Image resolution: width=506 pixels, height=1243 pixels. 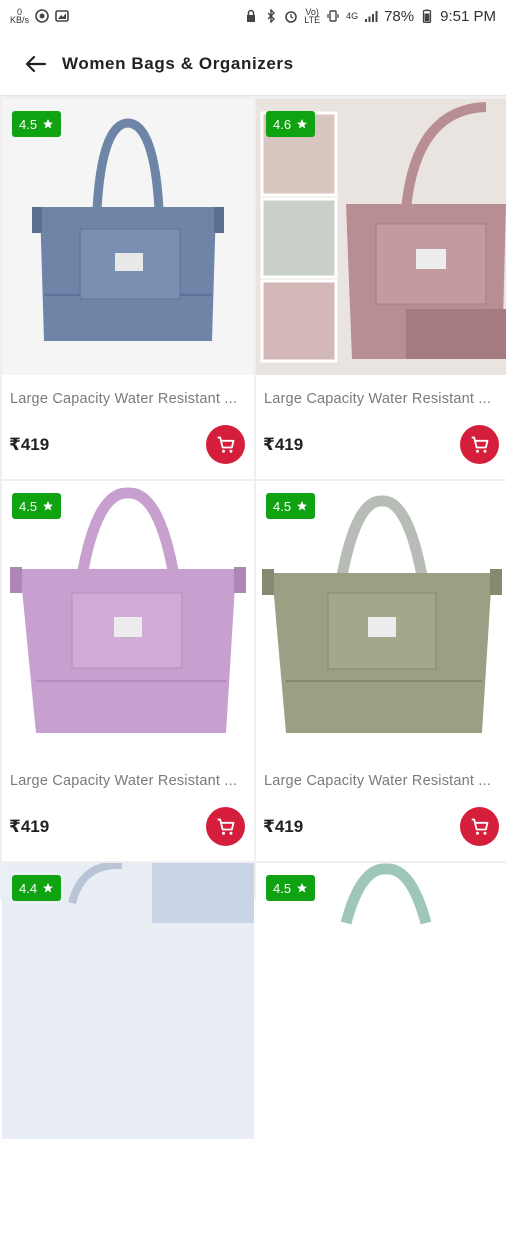 I want to click on app-header: Women Bags & Organizers, so click(x=253, y=64).